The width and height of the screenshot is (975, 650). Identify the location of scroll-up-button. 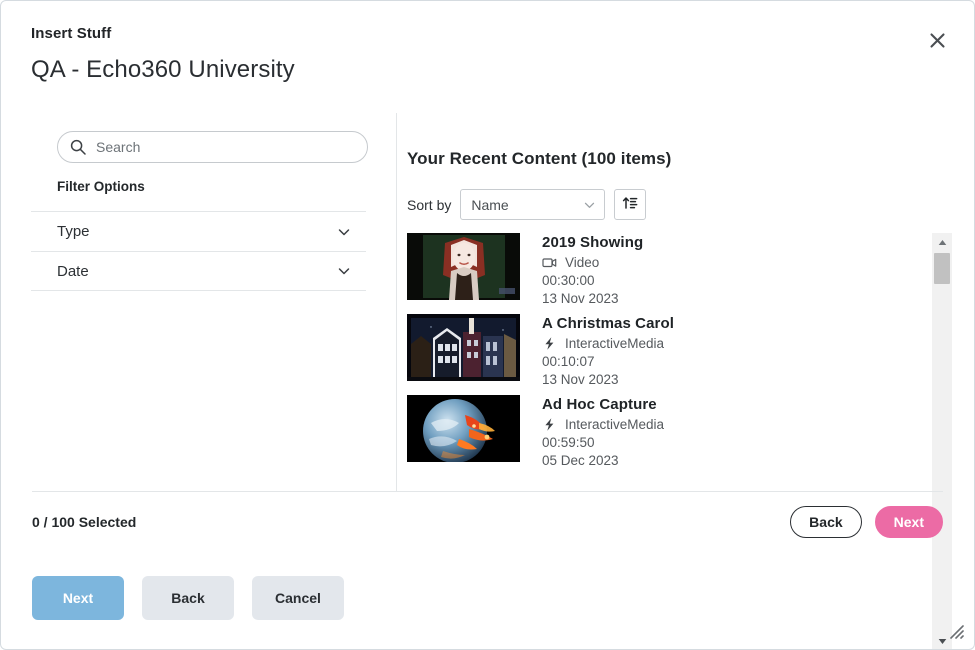
(942, 241).